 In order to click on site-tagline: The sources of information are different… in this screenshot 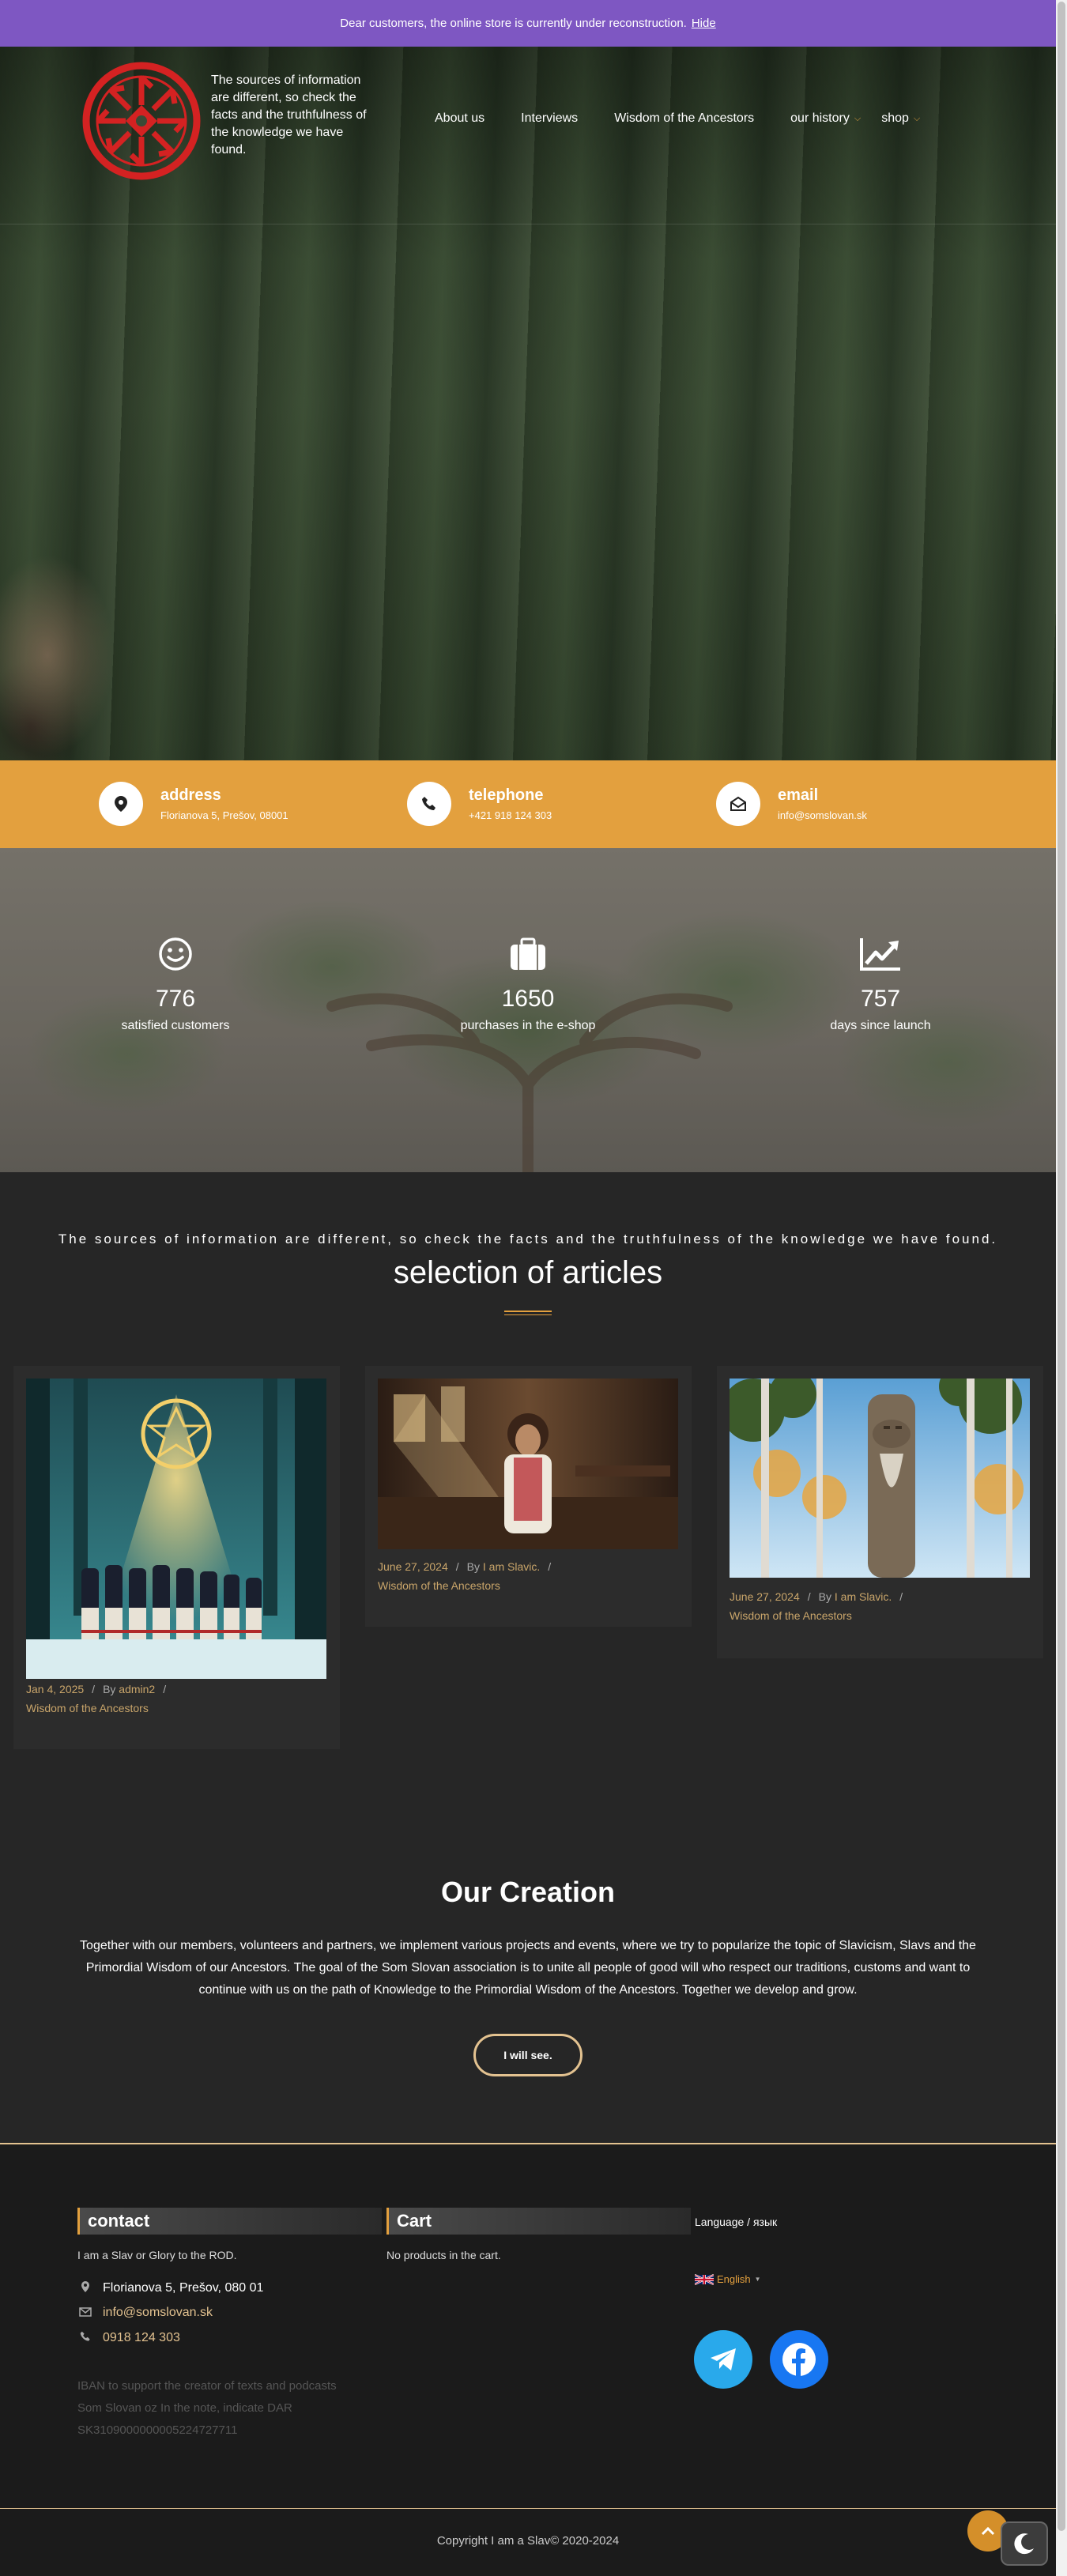, I will do `click(289, 116)`.